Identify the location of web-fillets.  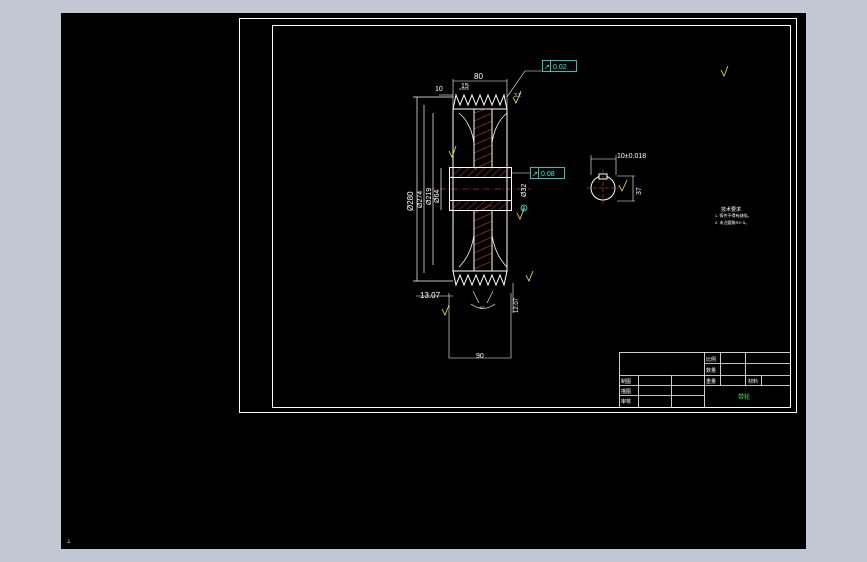
(483, 190).